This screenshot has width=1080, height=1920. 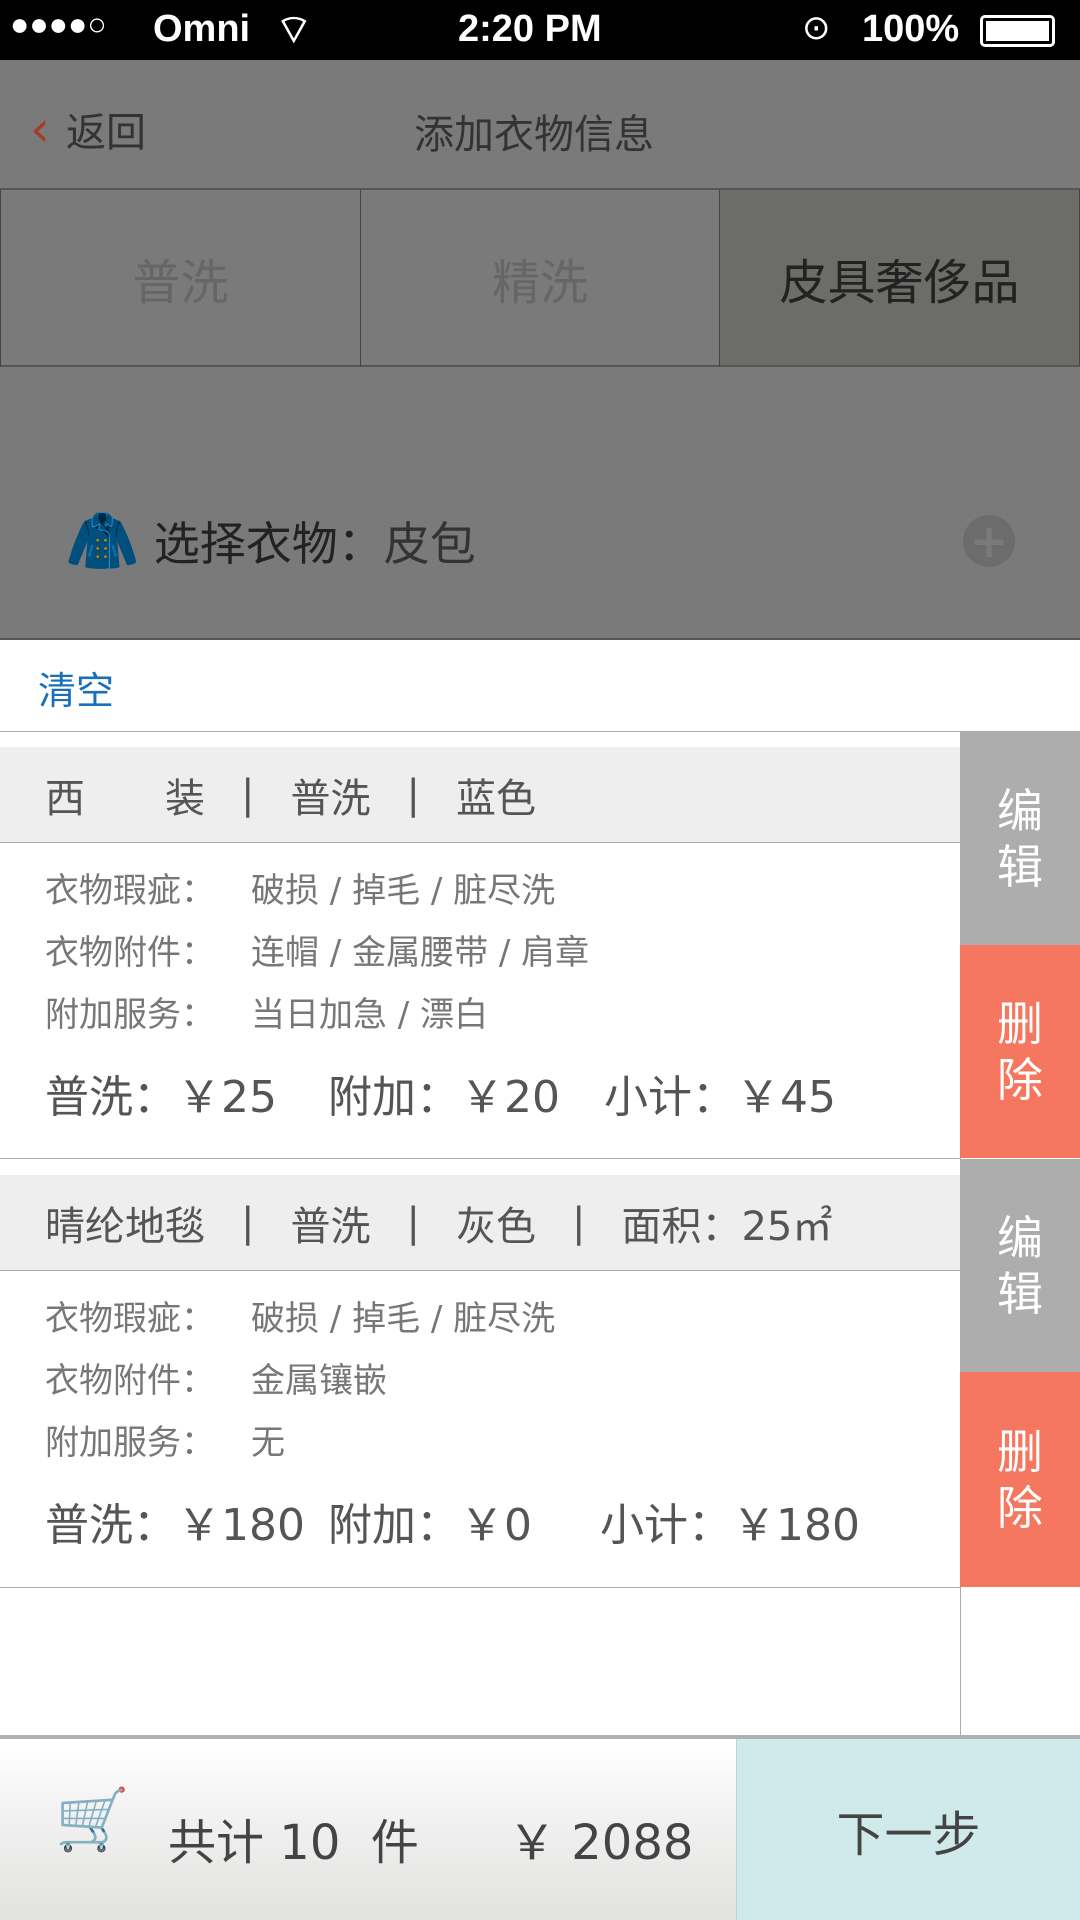 What do you see at coordinates (1017, 31) in the screenshot?
I see `battery-icon` at bounding box center [1017, 31].